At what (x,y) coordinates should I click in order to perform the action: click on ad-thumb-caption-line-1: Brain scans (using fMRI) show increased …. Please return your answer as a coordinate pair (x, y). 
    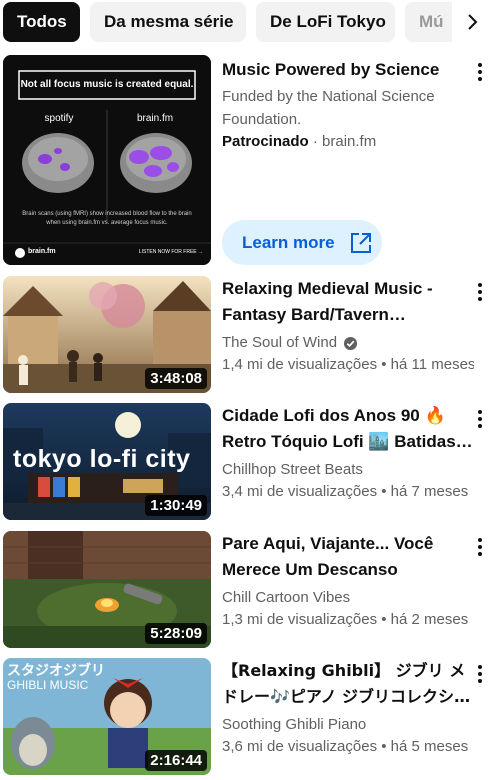
    Looking at the image, I should click on (107, 214).